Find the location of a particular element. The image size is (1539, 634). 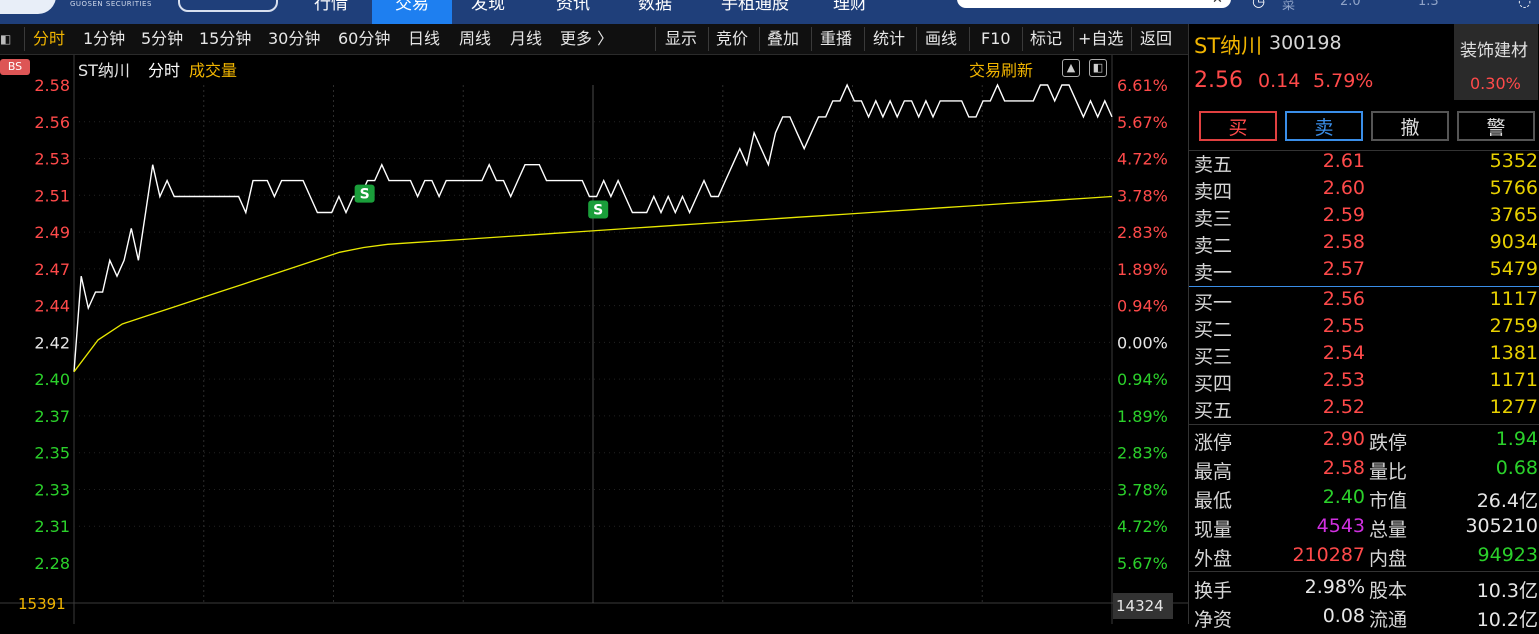

y-tick-left: 2.49 is located at coordinates (52, 232).